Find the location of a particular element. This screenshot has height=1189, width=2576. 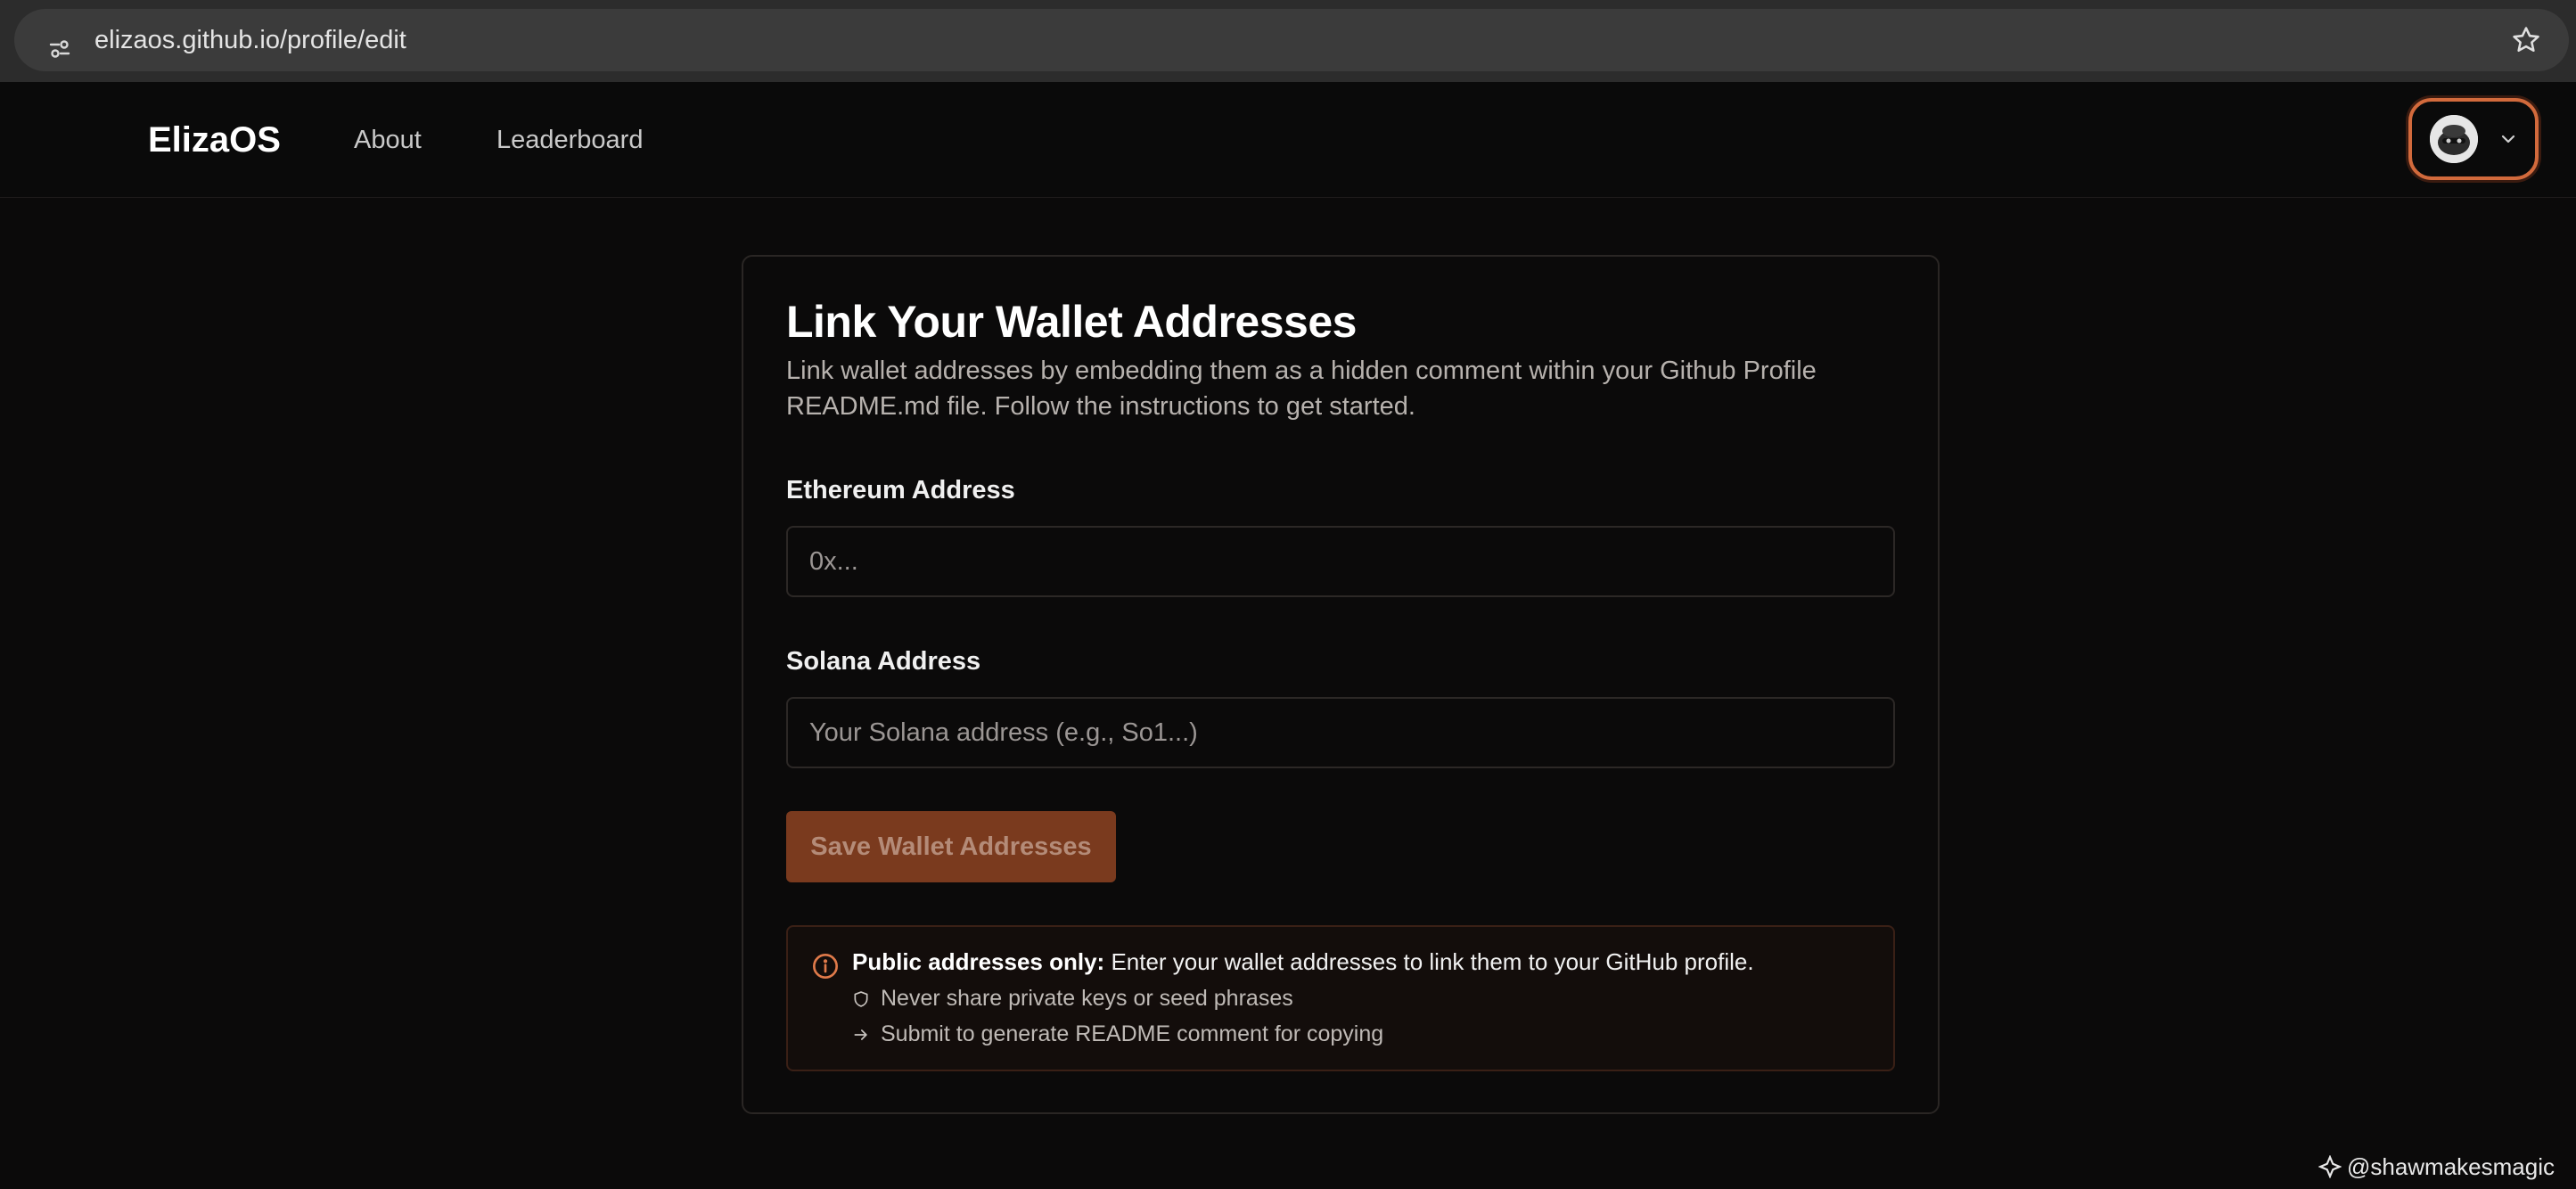

notice-item: Never share private keys or seed phrases is located at coordinates (1072, 999).